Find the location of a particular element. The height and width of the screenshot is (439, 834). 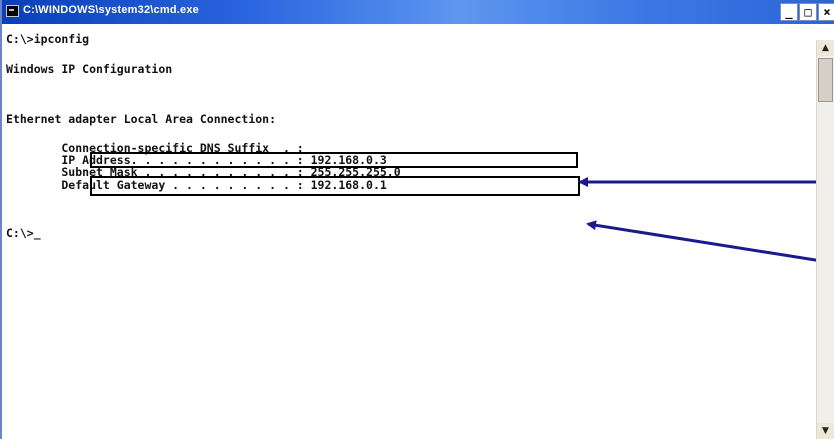

default-gateway-highlight-box is located at coordinates (335, 186).